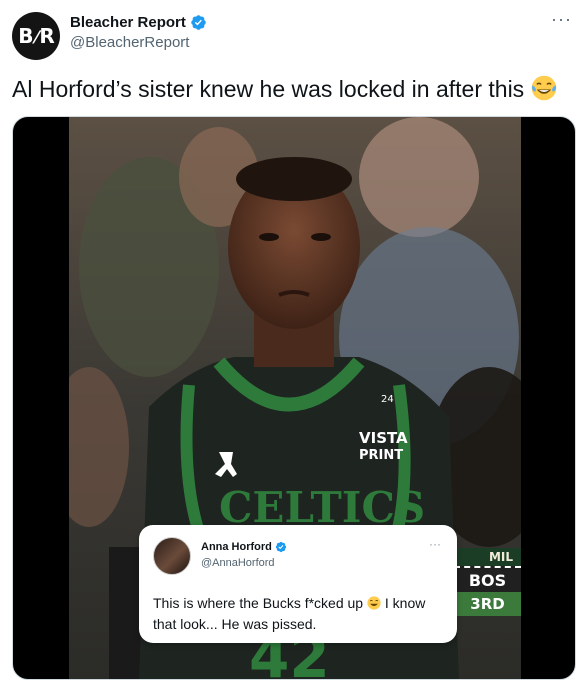 This screenshot has width=588, height=687. What do you see at coordinates (36, 36) in the screenshot?
I see `avatar: B / R` at bounding box center [36, 36].